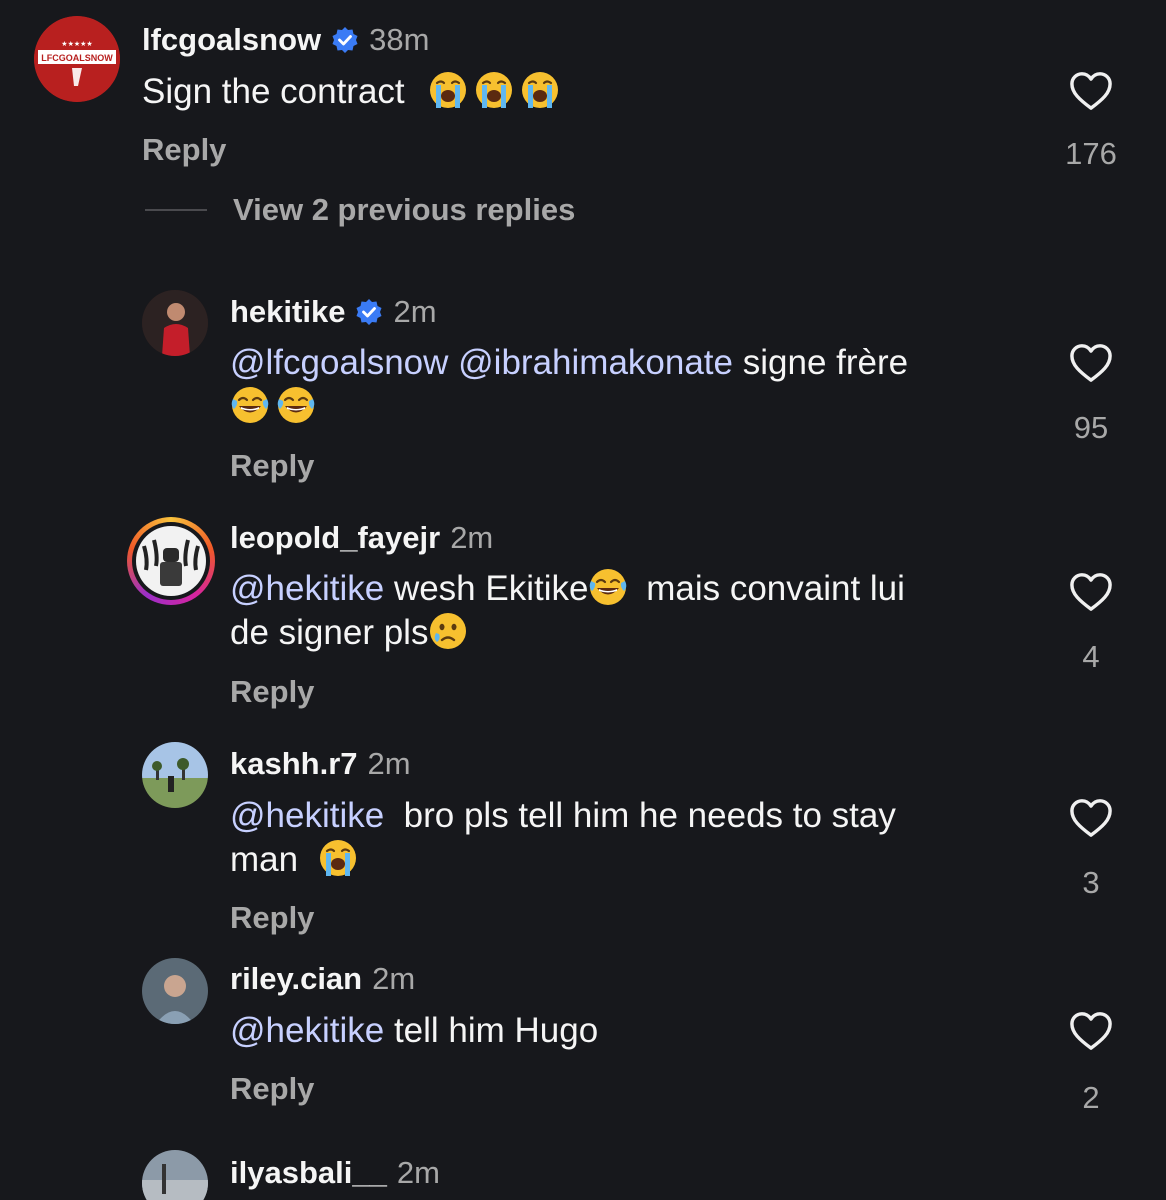 This screenshot has height=1200, width=1166. I want to click on svg-text: LFCGOALSNOW, so click(77, 58).